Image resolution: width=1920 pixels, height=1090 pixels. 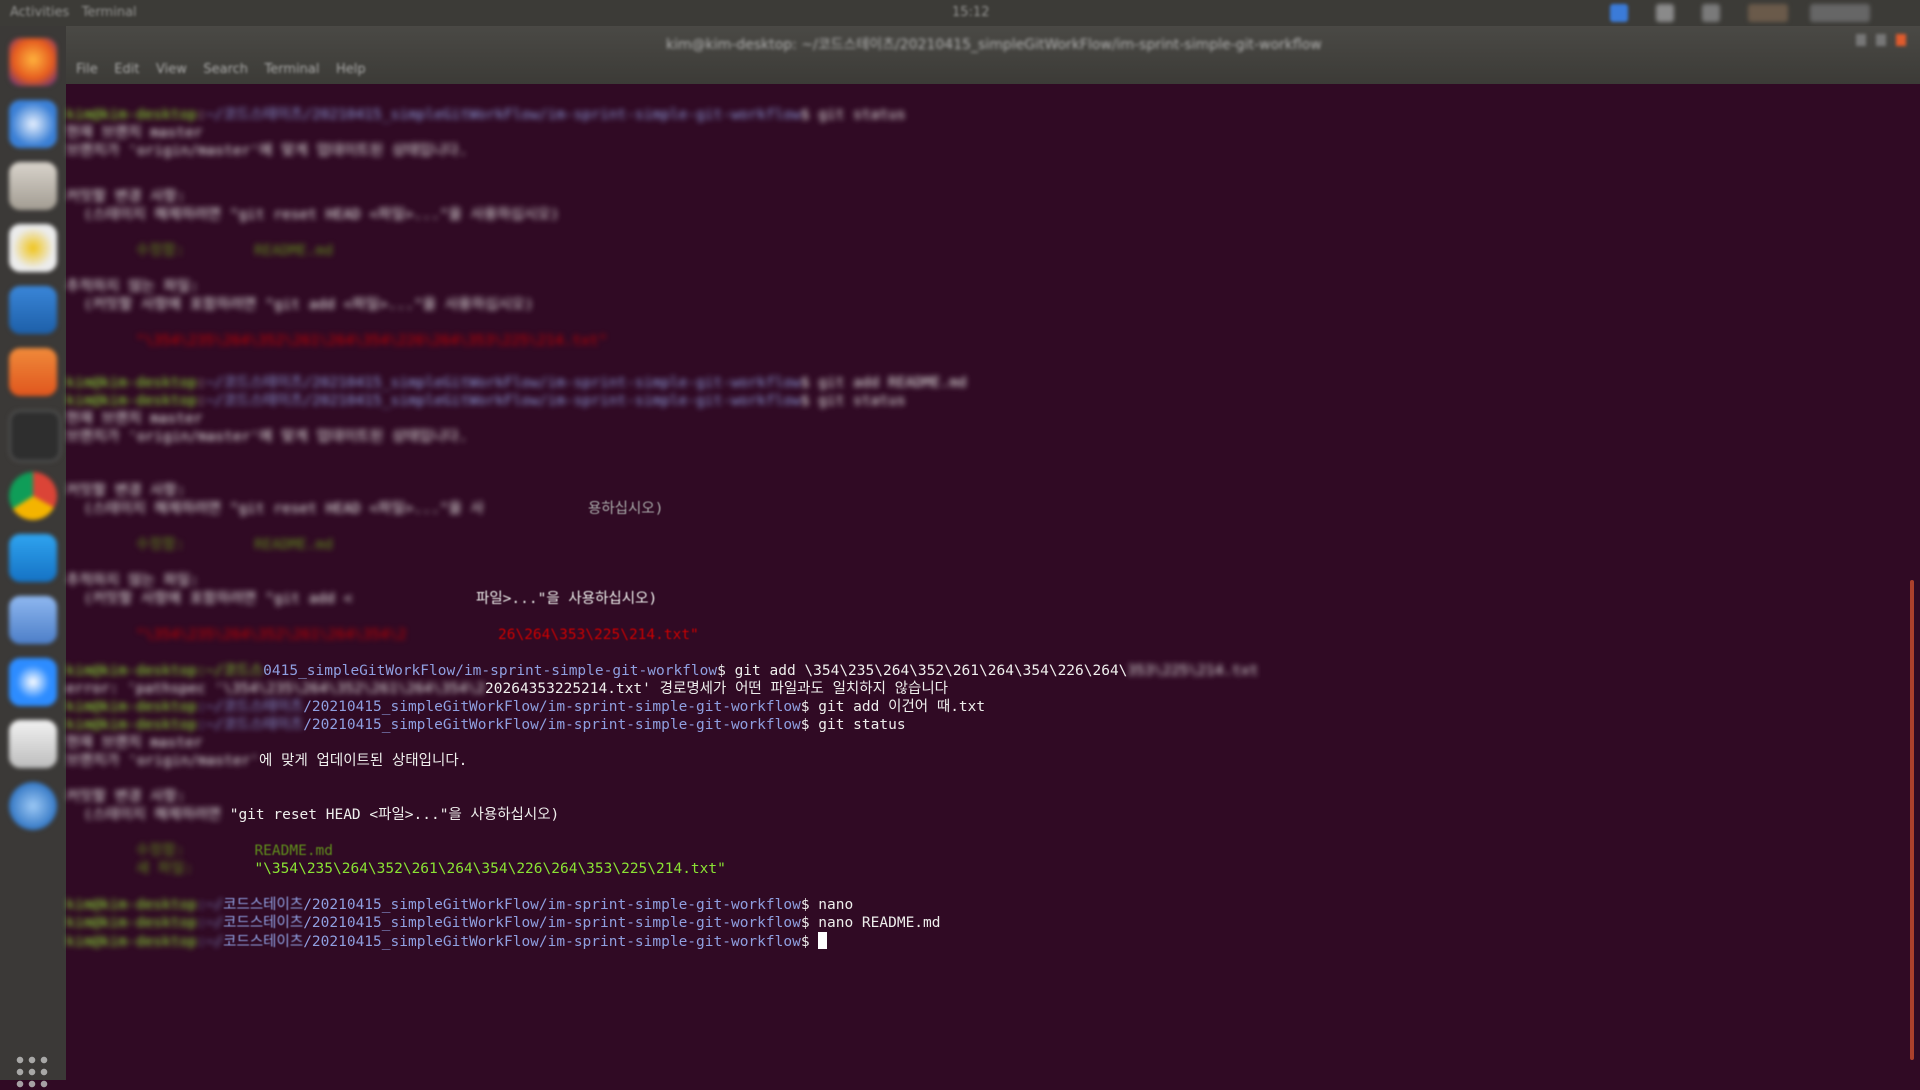 What do you see at coordinates (294, 851) in the screenshot?
I see `staged-file-readme: README.md` at bounding box center [294, 851].